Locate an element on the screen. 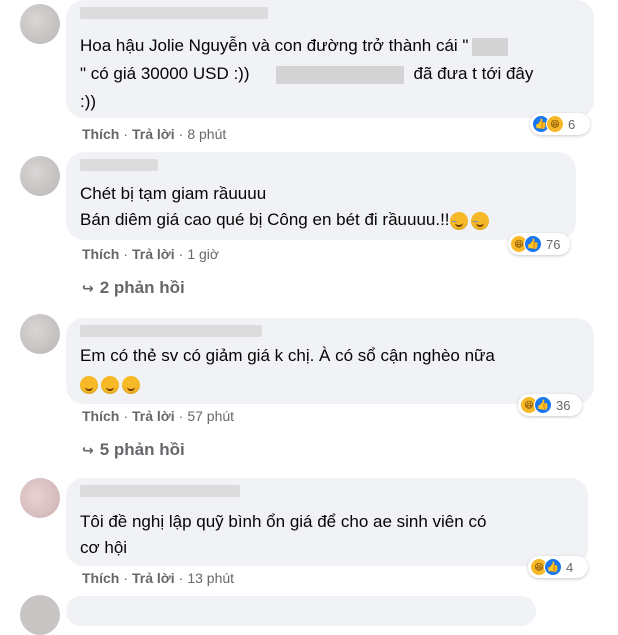 The height and width of the screenshot is (635, 618). comment-actions: Thích · Trả lời · 13 phút is located at coordinates (158, 578).